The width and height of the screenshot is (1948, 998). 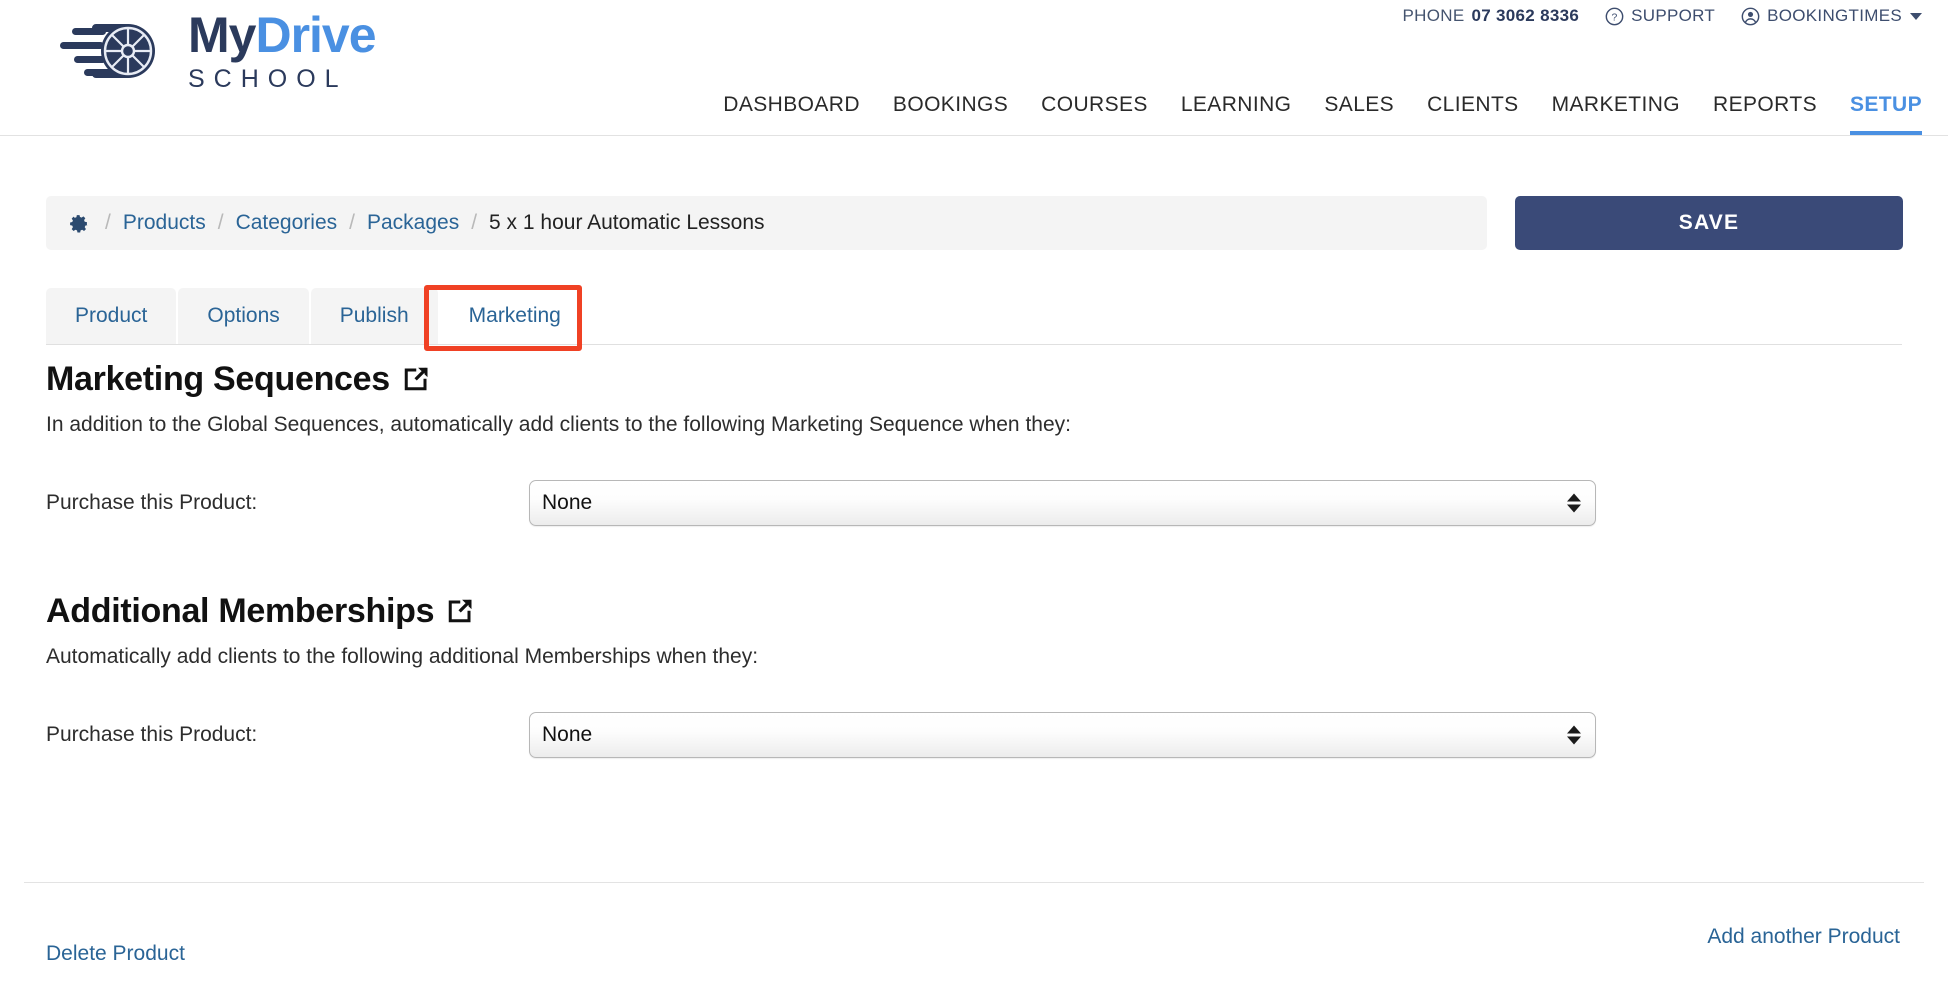 I want to click on logo-wordmark: MyDrive, so click(x=282, y=35).